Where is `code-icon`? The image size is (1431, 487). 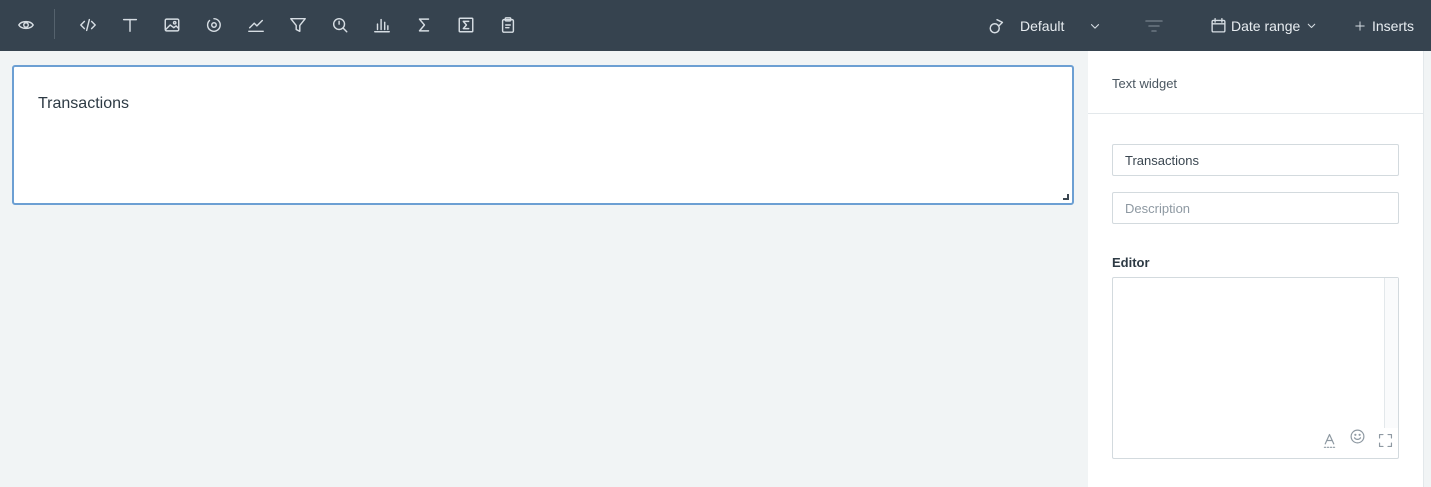 code-icon is located at coordinates (88, 25).